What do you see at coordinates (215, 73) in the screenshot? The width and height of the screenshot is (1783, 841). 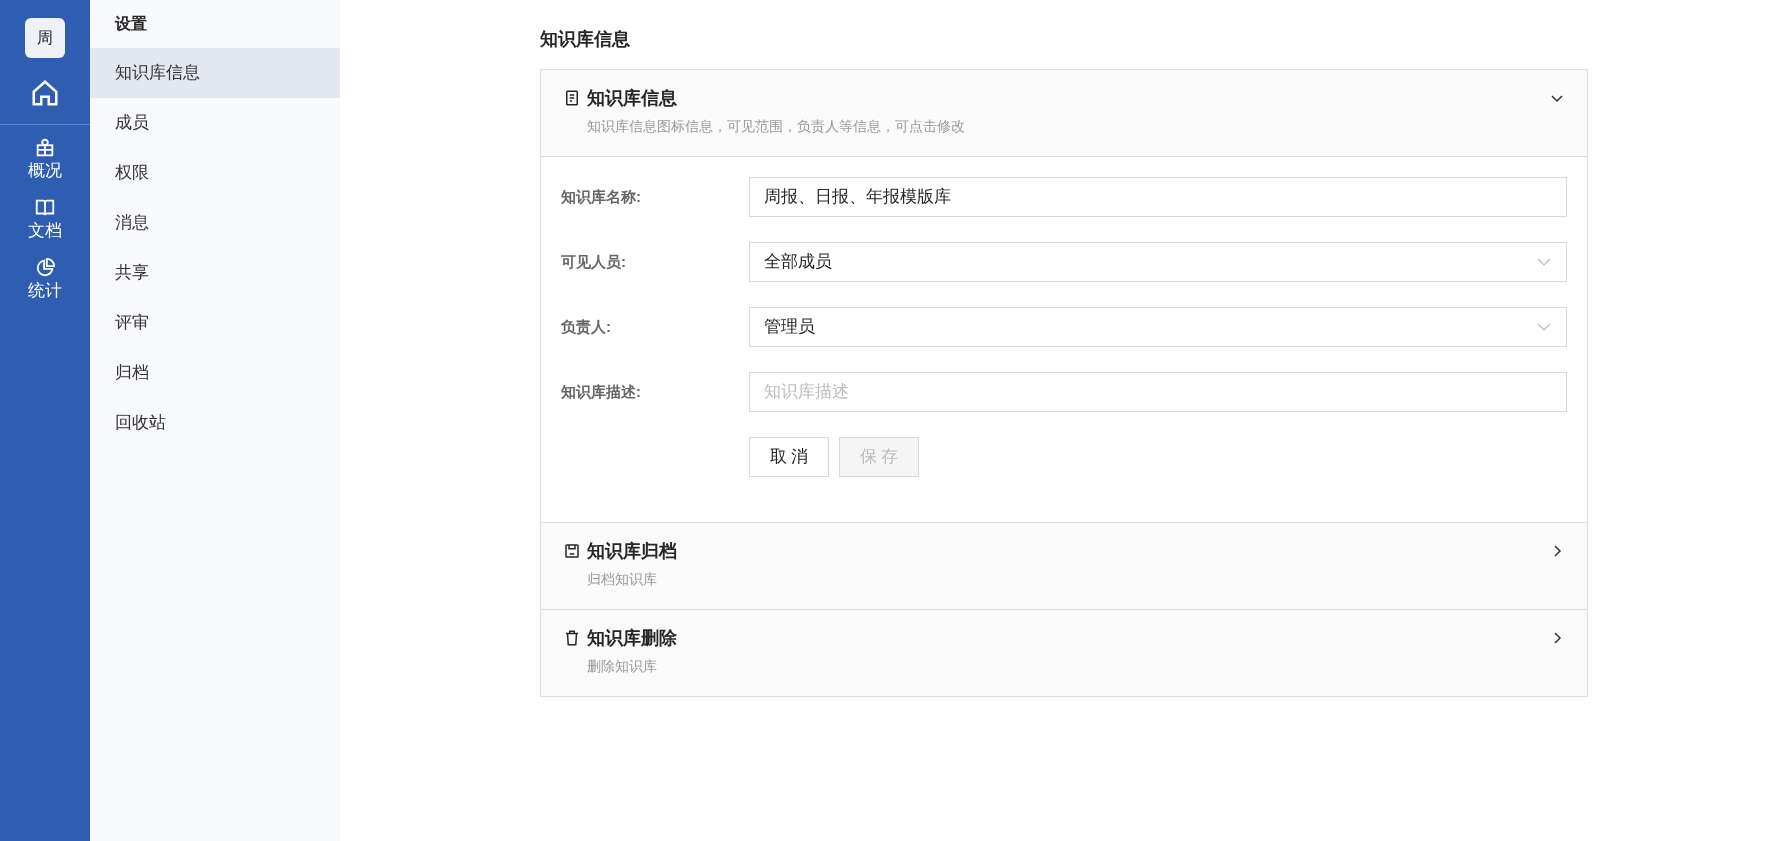 I see `sidebar-item: 知识库信息` at bounding box center [215, 73].